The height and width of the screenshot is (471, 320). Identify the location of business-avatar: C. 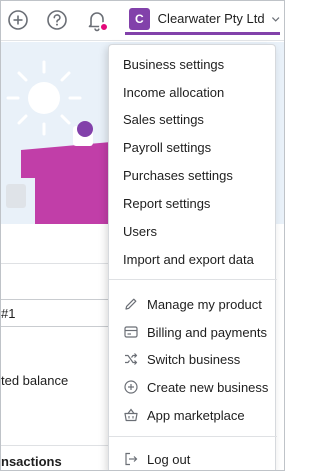
(139, 18).